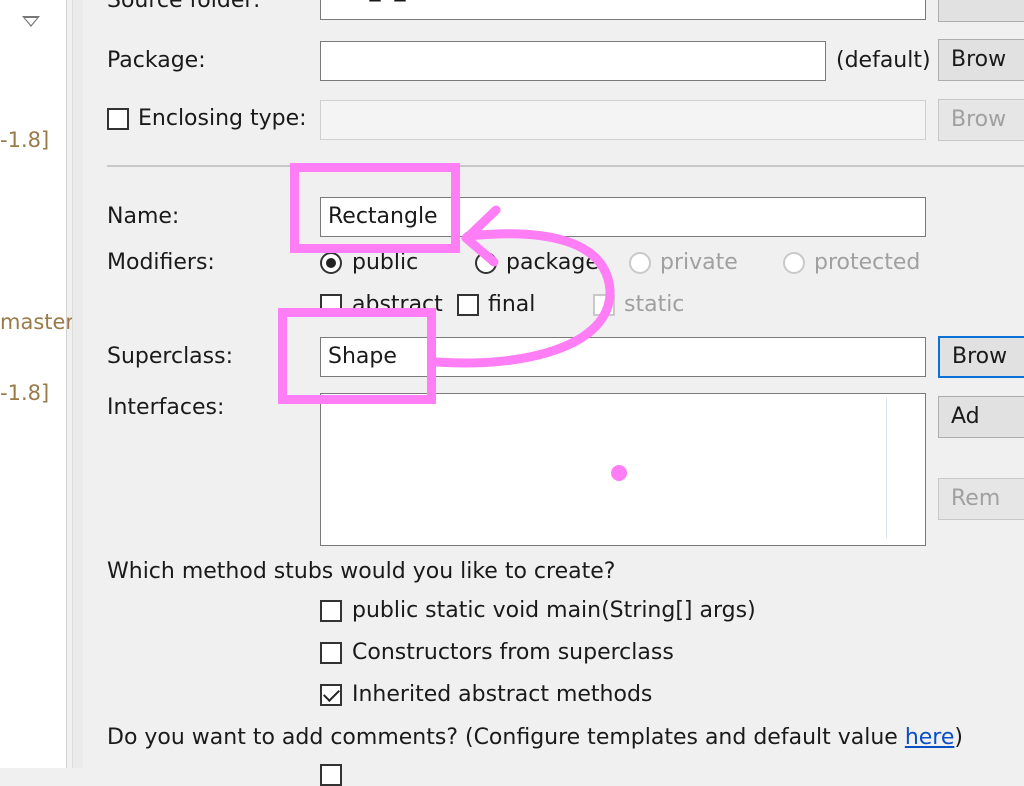 The width and height of the screenshot is (1024, 786). What do you see at coordinates (170, 356) in the screenshot?
I see `superclass-label: Superclass:` at bounding box center [170, 356].